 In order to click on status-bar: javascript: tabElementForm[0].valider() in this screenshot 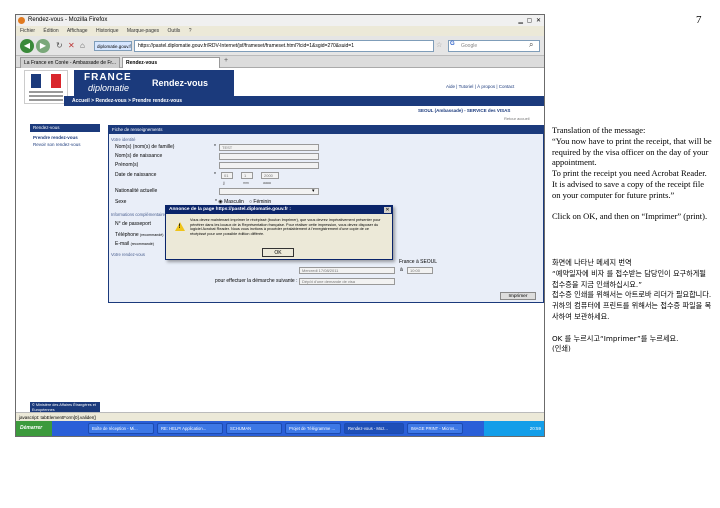, I will do `click(280, 416)`.